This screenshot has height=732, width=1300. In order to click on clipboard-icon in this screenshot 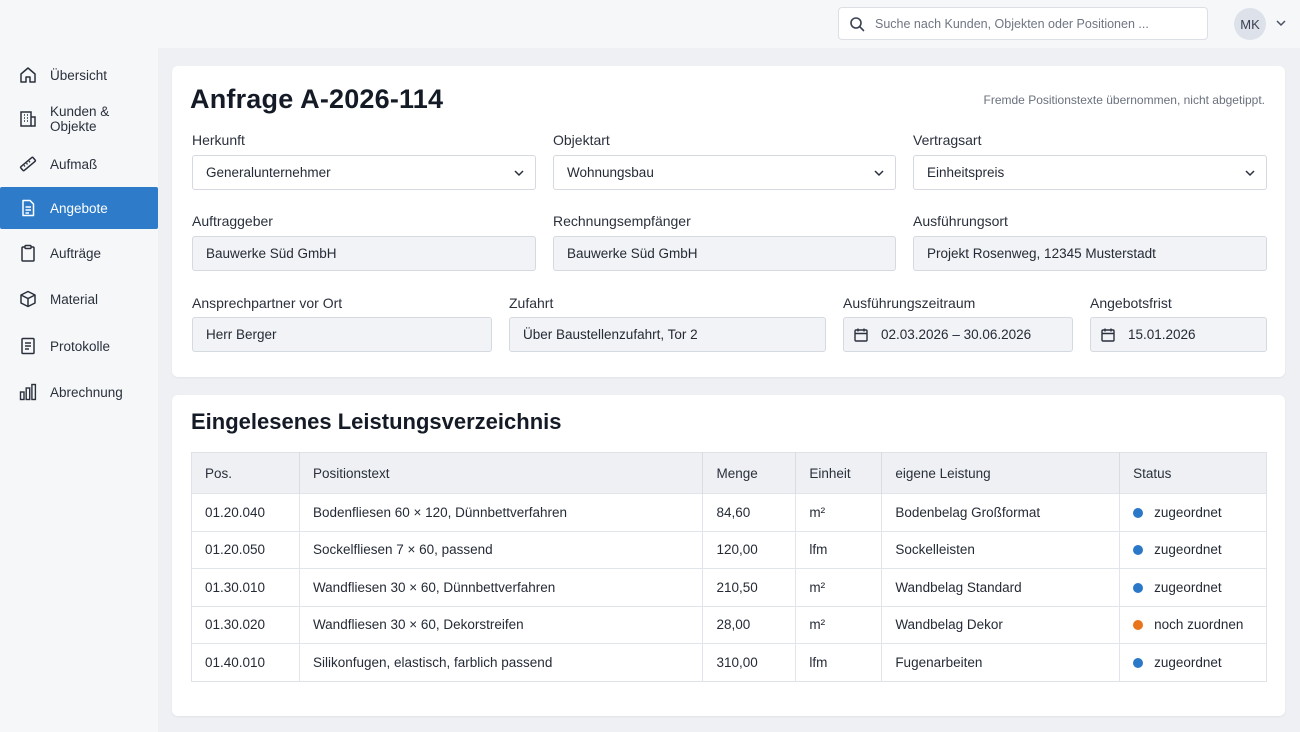, I will do `click(28, 253)`.